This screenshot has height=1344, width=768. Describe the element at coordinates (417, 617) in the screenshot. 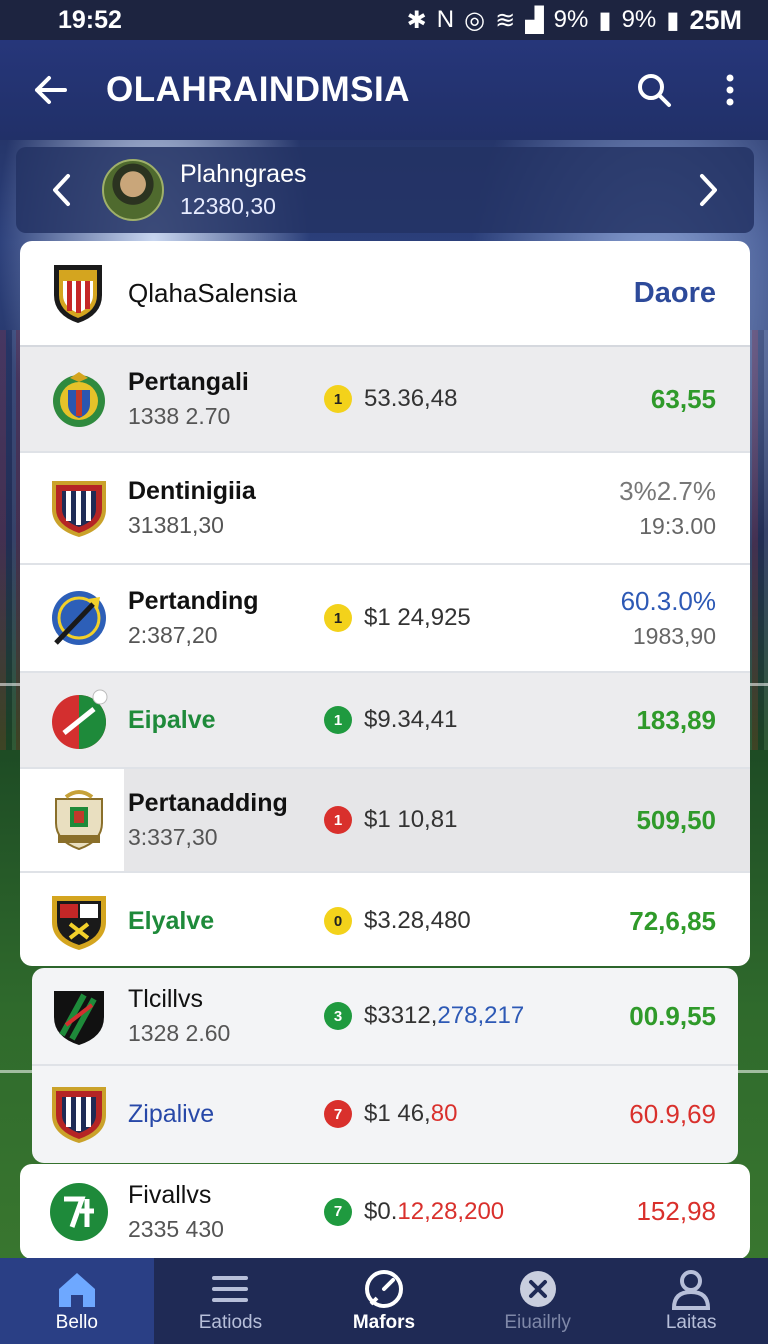

I see `team-amount: $1 24,925` at that location.